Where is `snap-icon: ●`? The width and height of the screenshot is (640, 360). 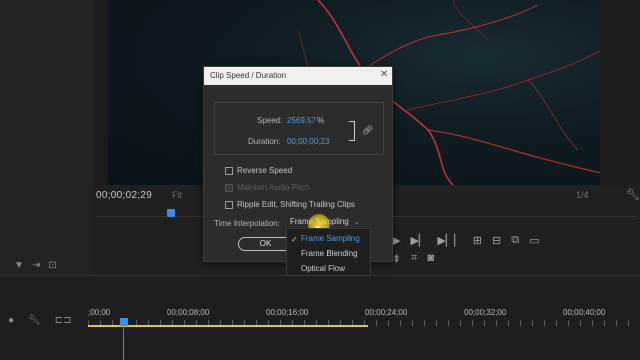 snap-icon: ● is located at coordinates (11, 320).